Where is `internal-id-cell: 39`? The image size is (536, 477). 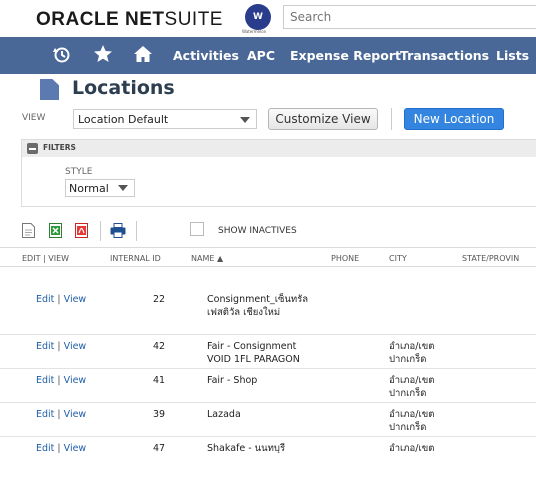 internal-id-cell: 39 is located at coordinates (159, 414).